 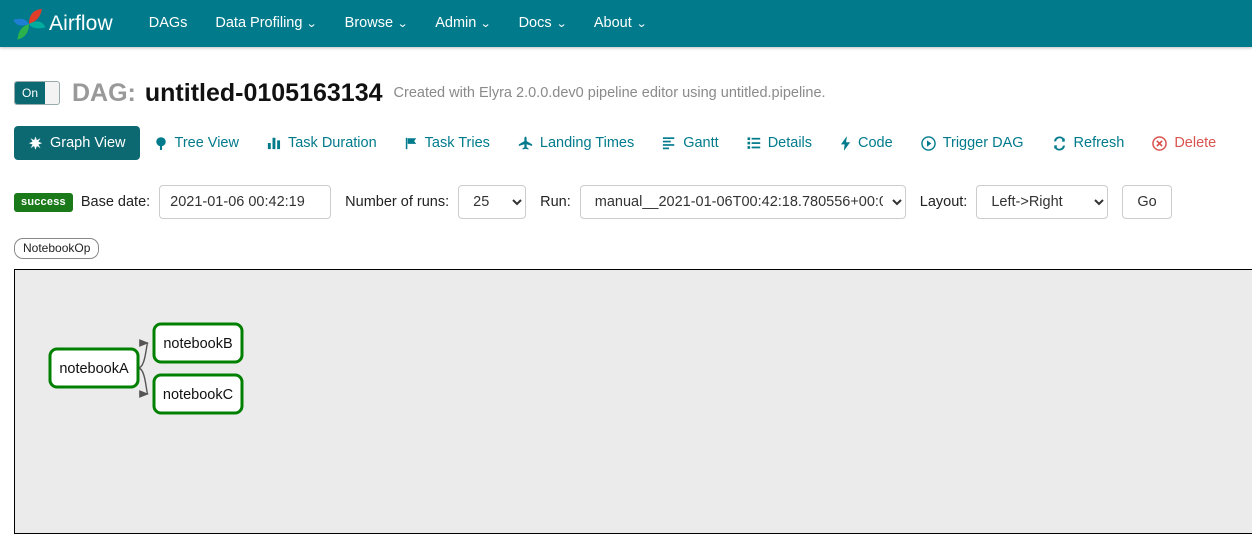 I want to click on graph-node-label: notebookC, so click(x=198, y=395).